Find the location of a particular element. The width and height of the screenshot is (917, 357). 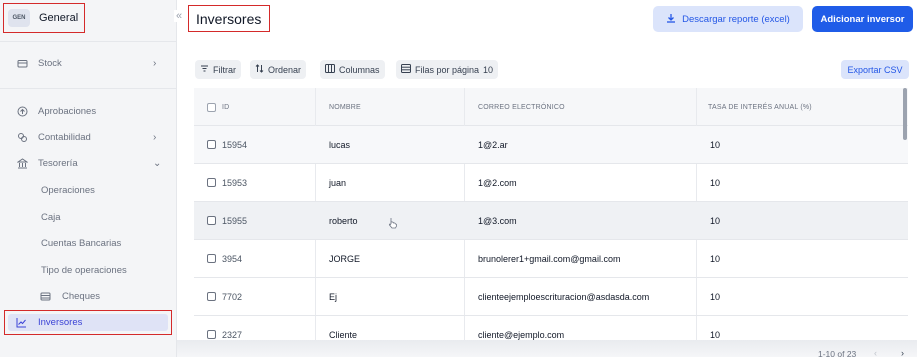

column-header-nombre: NOMBRE is located at coordinates (345, 107).